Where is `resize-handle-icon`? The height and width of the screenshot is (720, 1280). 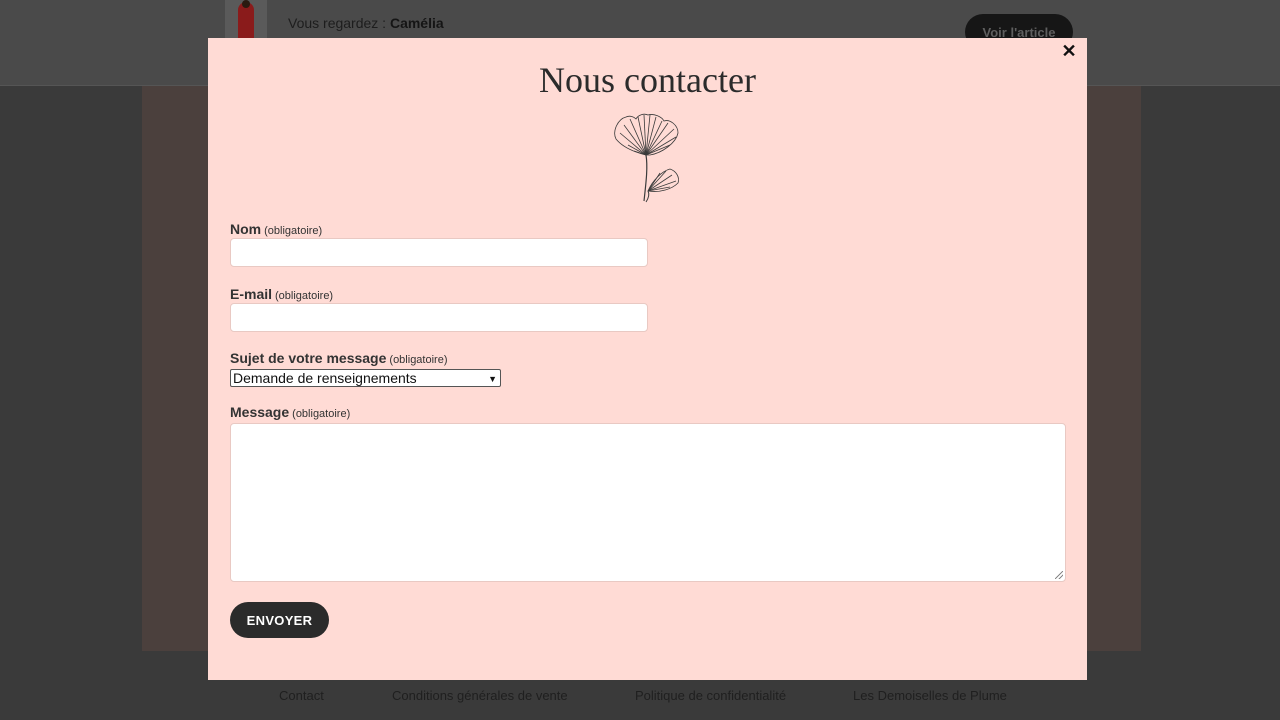 resize-handle-icon is located at coordinates (1059, 575).